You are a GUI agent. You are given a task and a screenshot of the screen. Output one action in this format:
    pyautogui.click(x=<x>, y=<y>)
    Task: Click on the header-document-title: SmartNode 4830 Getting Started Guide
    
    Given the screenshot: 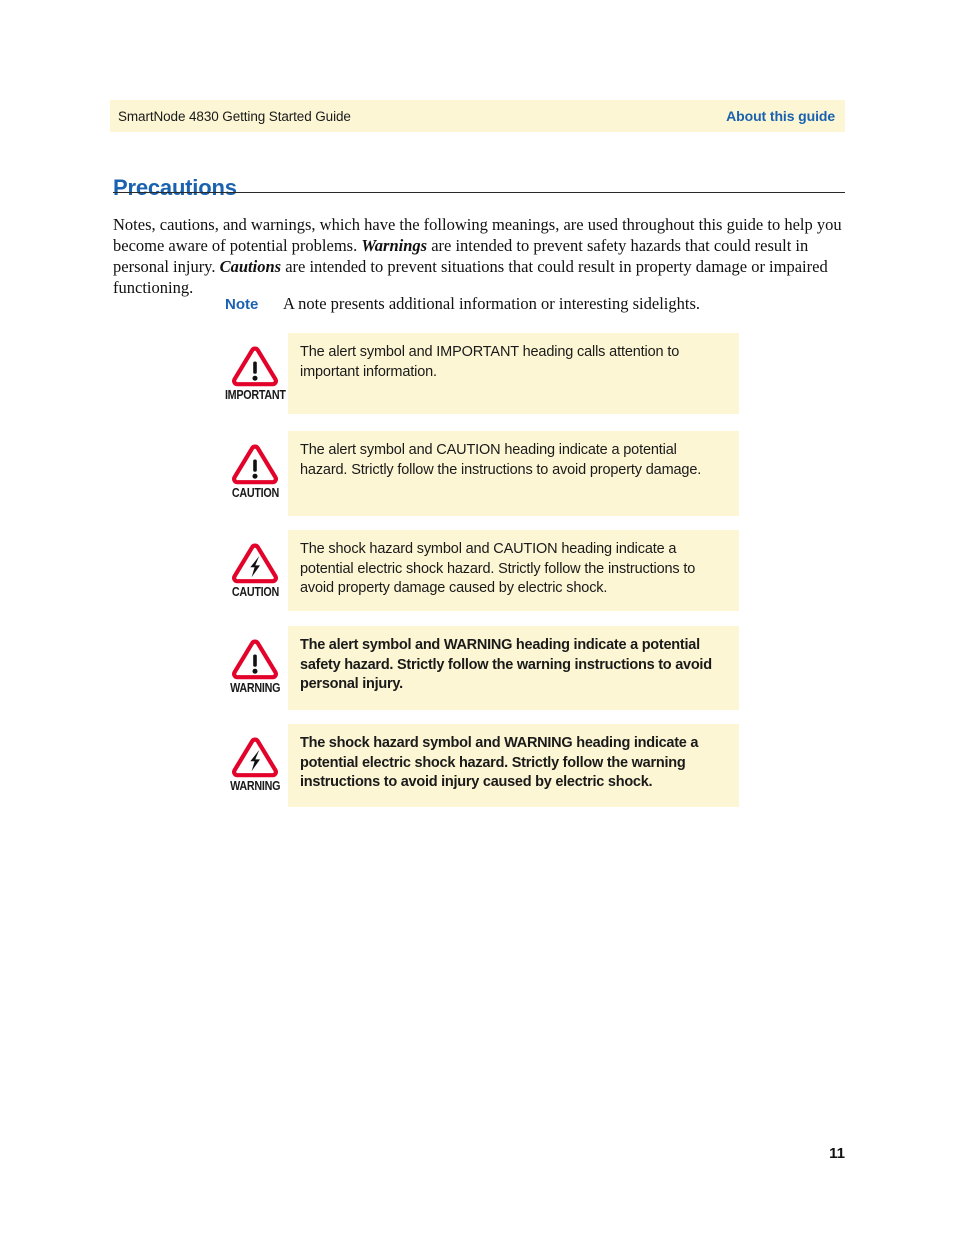 What is the action you would take?
    pyautogui.click(x=234, y=116)
    